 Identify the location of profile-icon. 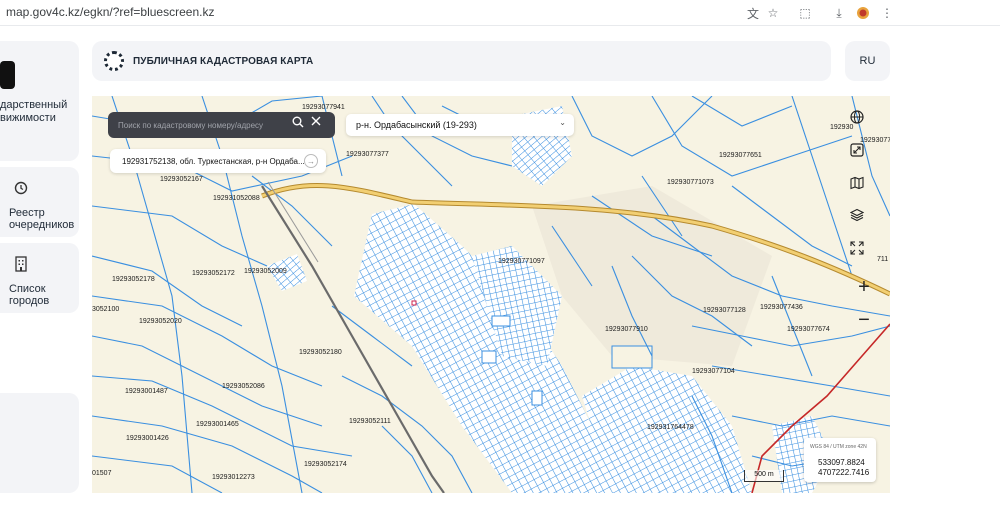
(863, 13).